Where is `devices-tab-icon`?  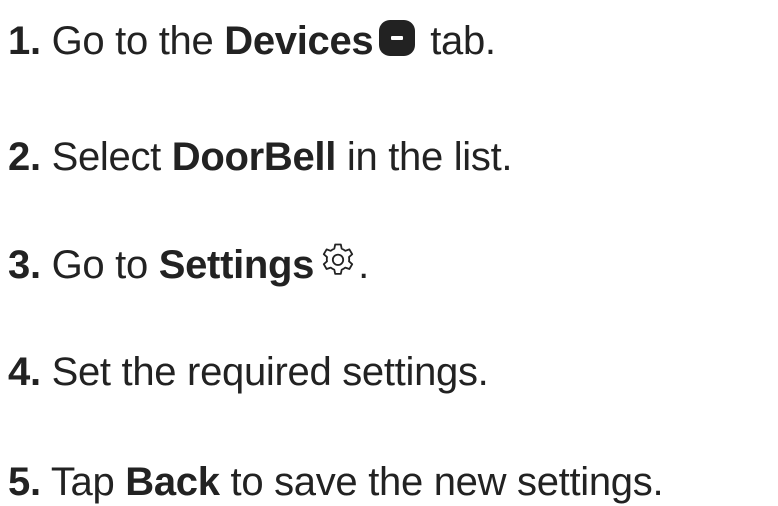 devices-tab-icon is located at coordinates (397, 38).